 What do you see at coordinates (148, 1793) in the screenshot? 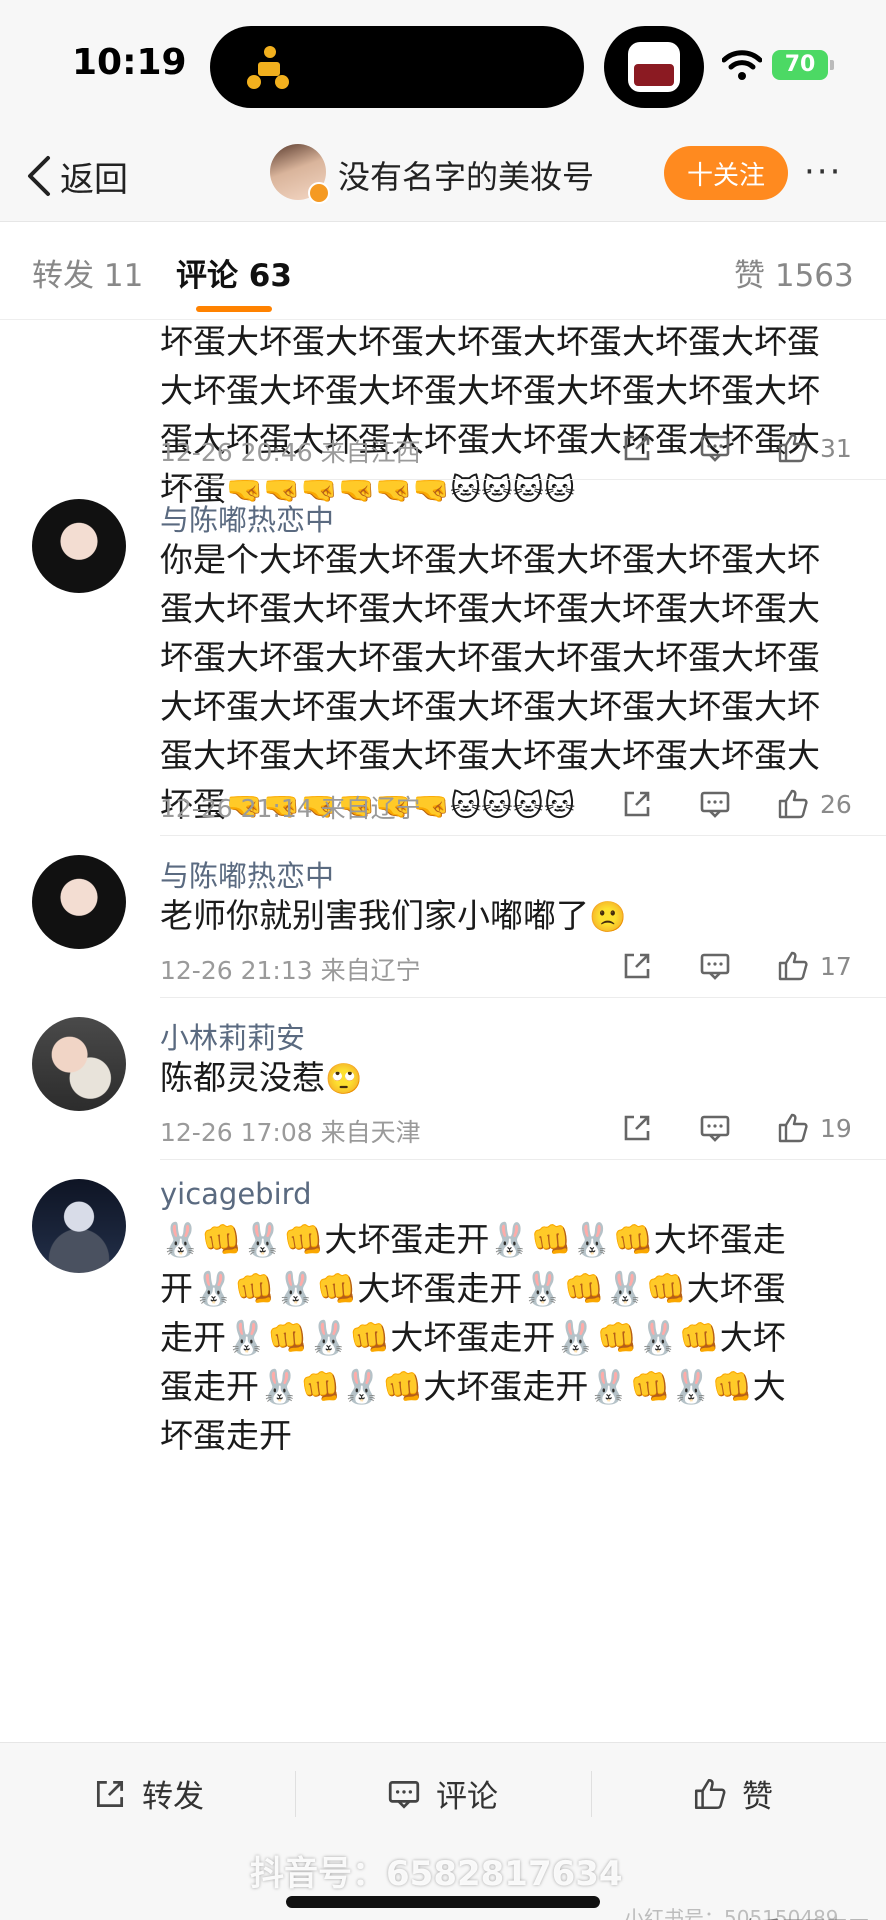
I see `repost-button: 转发` at bounding box center [148, 1793].